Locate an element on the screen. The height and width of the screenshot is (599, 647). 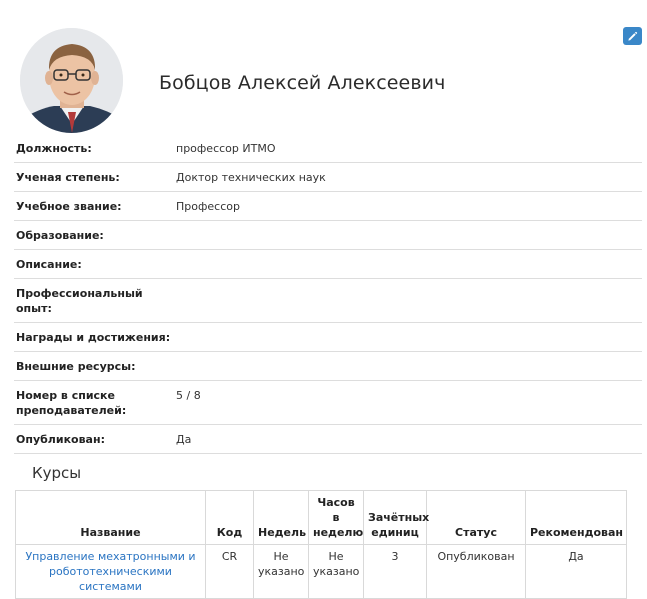
field-label: Профессиональный опыт: is located at coordinates (79, 301).